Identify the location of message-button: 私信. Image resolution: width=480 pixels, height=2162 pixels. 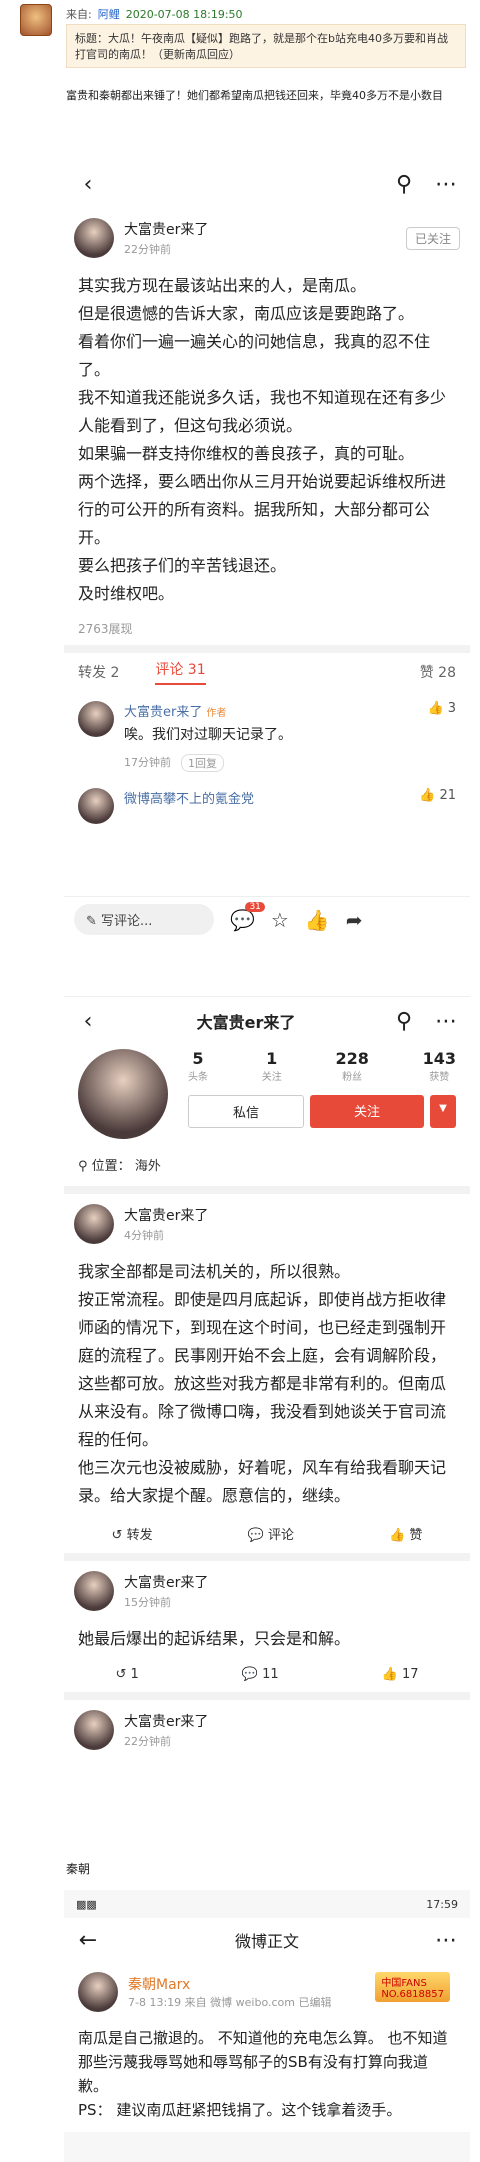
(246, 1111).